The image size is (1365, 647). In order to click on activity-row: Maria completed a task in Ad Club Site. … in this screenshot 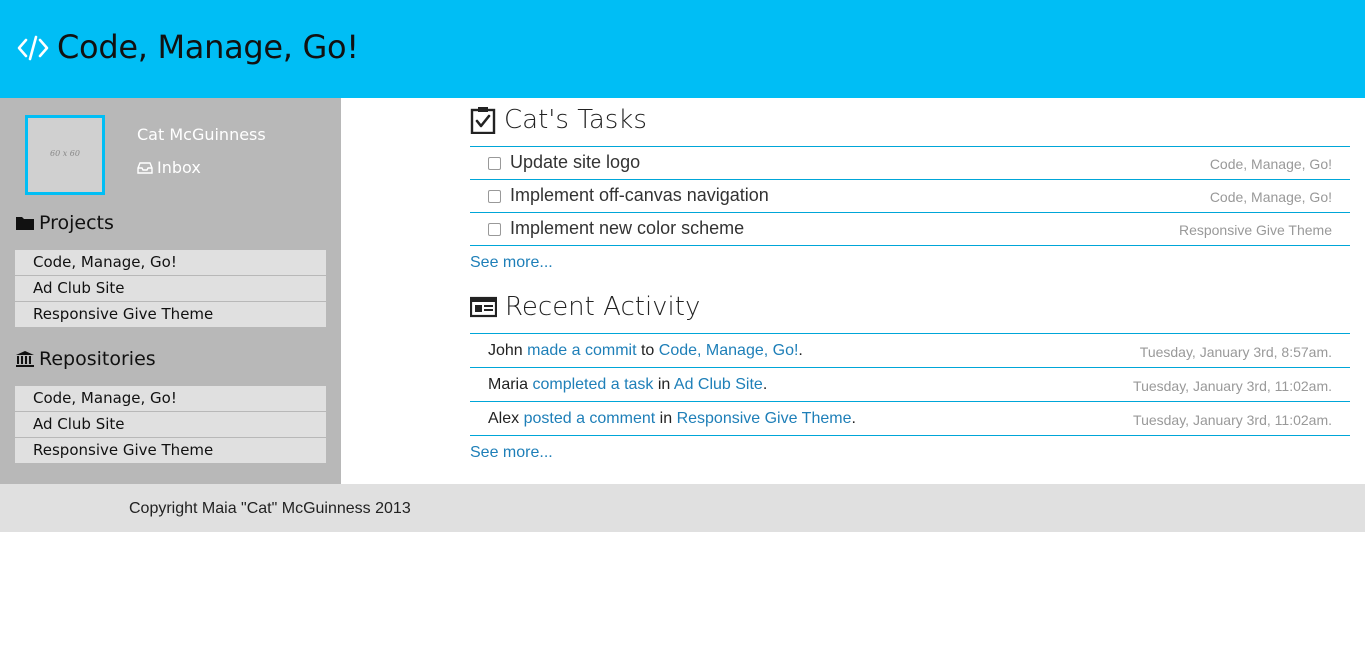, I will do `click(910, 384)`.